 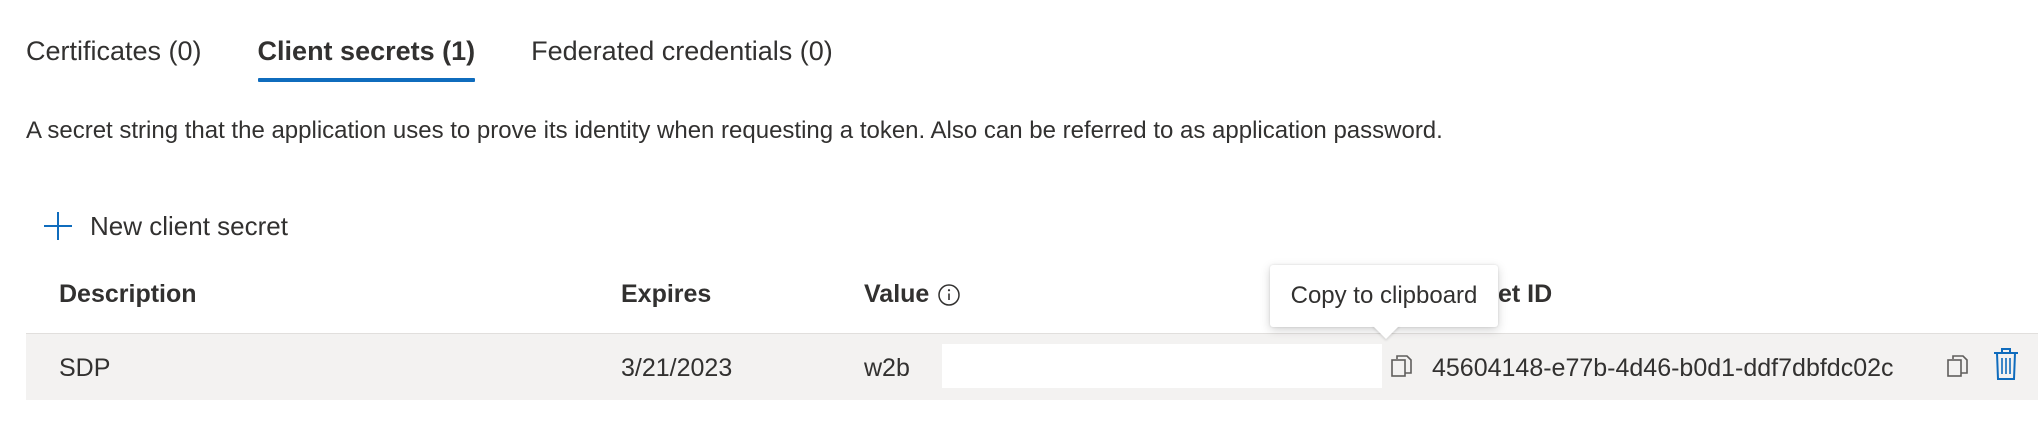 I want to click on plus-icon, so click(x=58, y=226).